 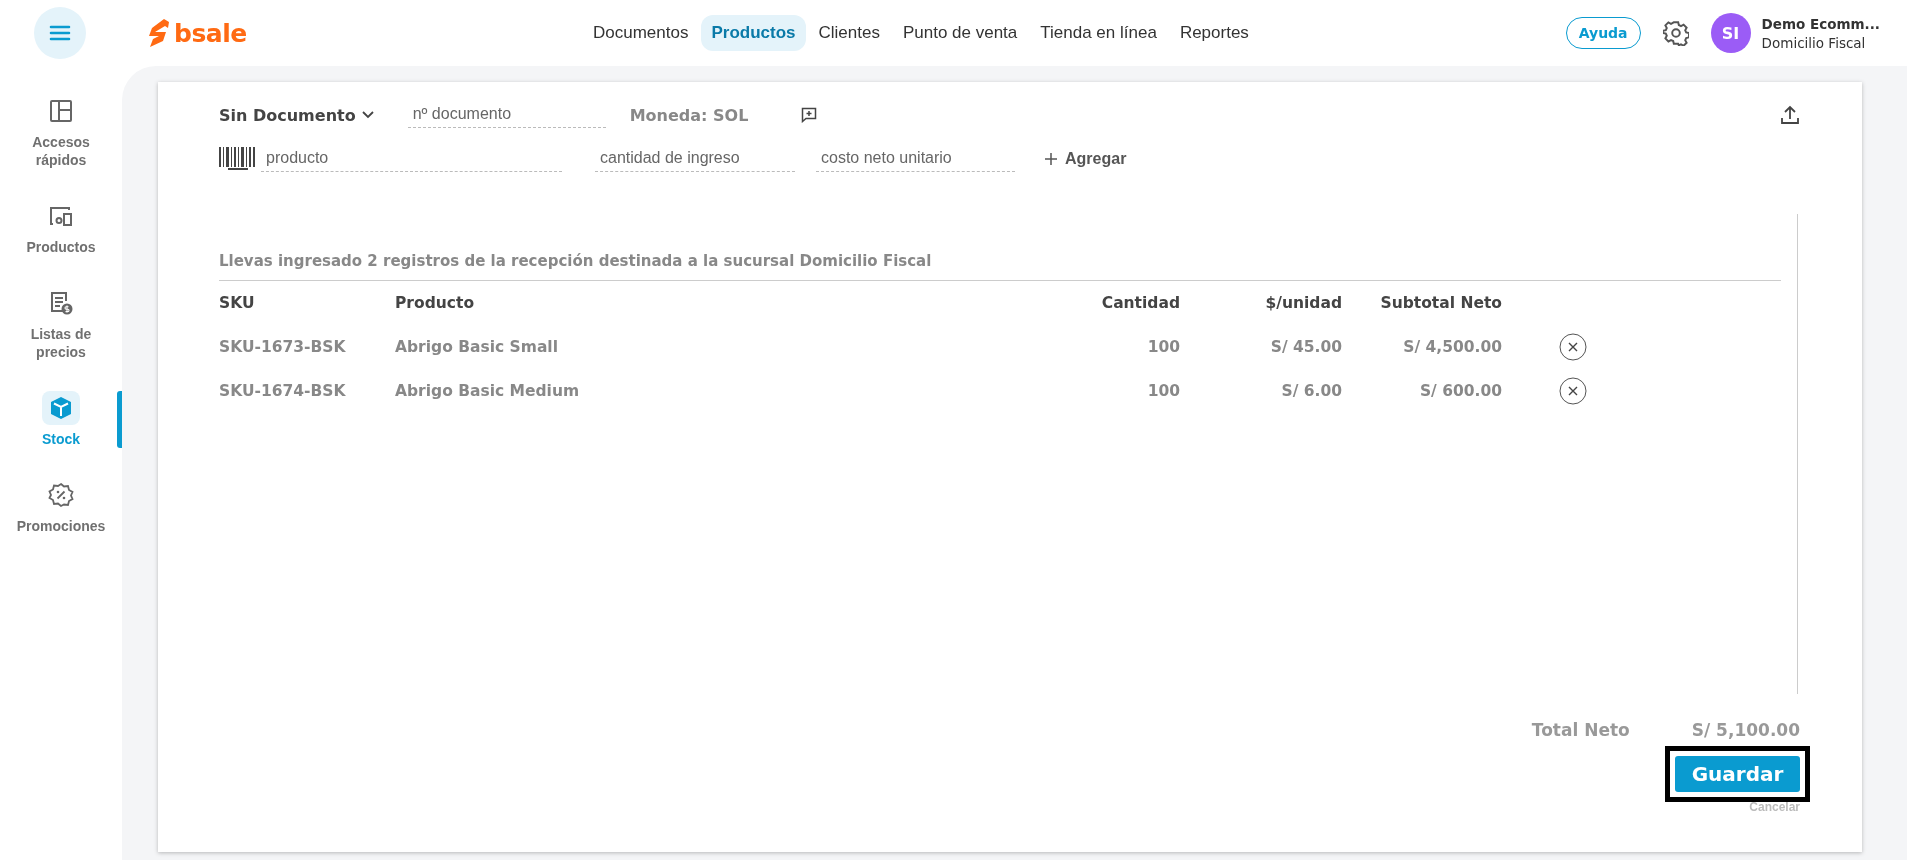 What do you see at coordinates (1051, 159) in the screenshot?
I see `plus-icon` at bounding box center [1051, 159].